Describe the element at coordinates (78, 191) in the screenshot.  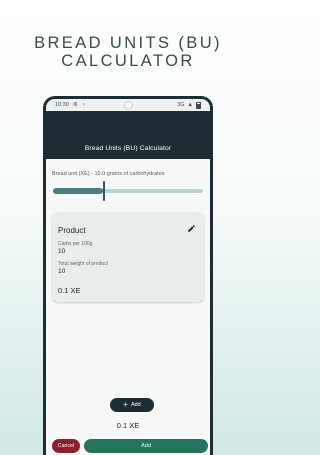
I see `slider-active-track` at that location.